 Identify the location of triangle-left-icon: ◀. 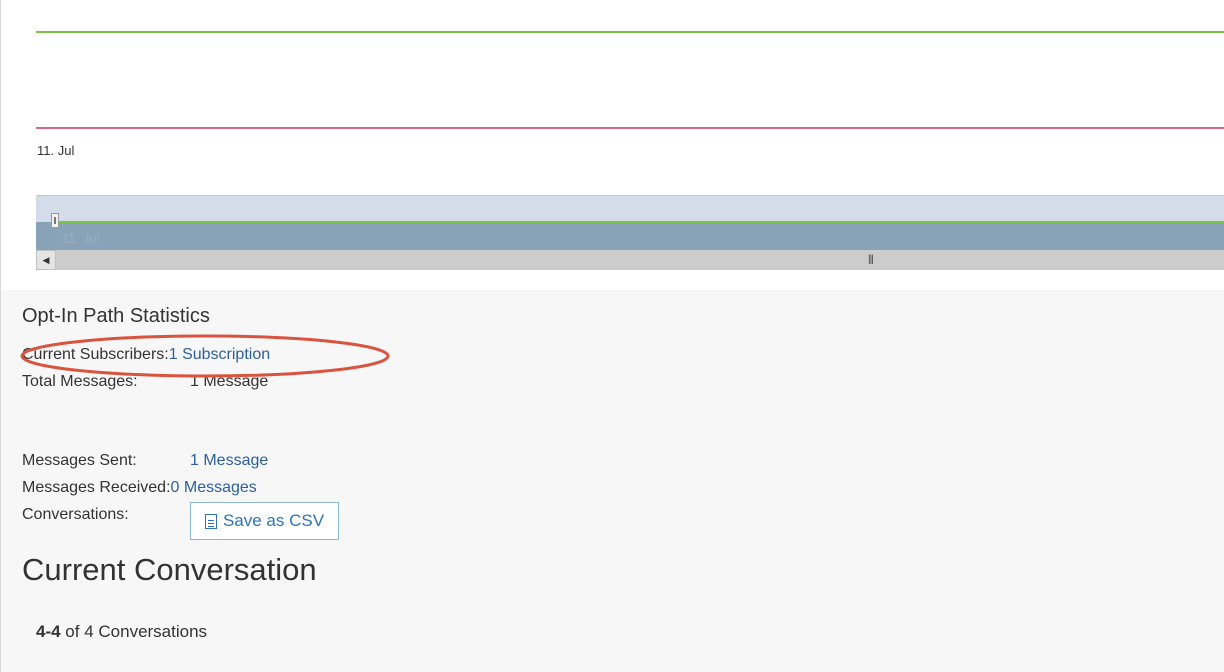
(46, 260).